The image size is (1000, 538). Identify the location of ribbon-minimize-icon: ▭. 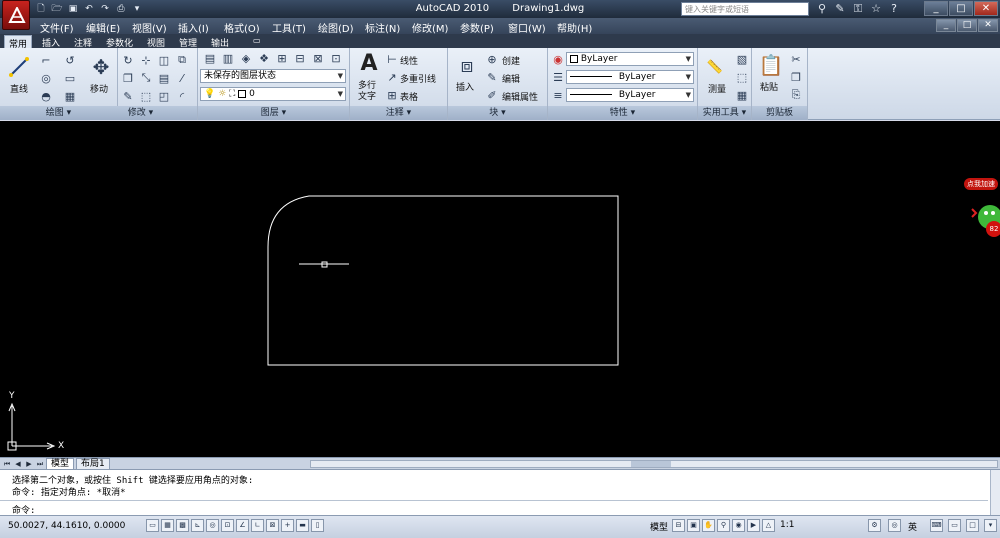
(257, 41).